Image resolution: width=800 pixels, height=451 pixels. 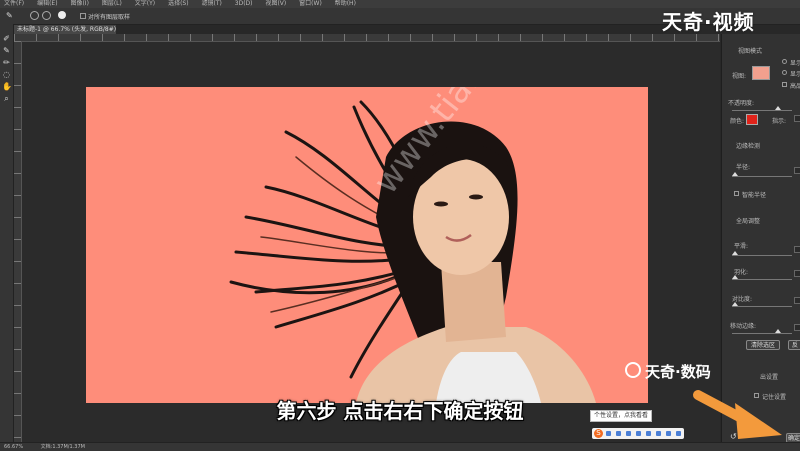 What do you see at coordinates (6, 50) in the screenshot?
I see `refine-edge-brush-icon: ✎` at bounding box center [6, 50].